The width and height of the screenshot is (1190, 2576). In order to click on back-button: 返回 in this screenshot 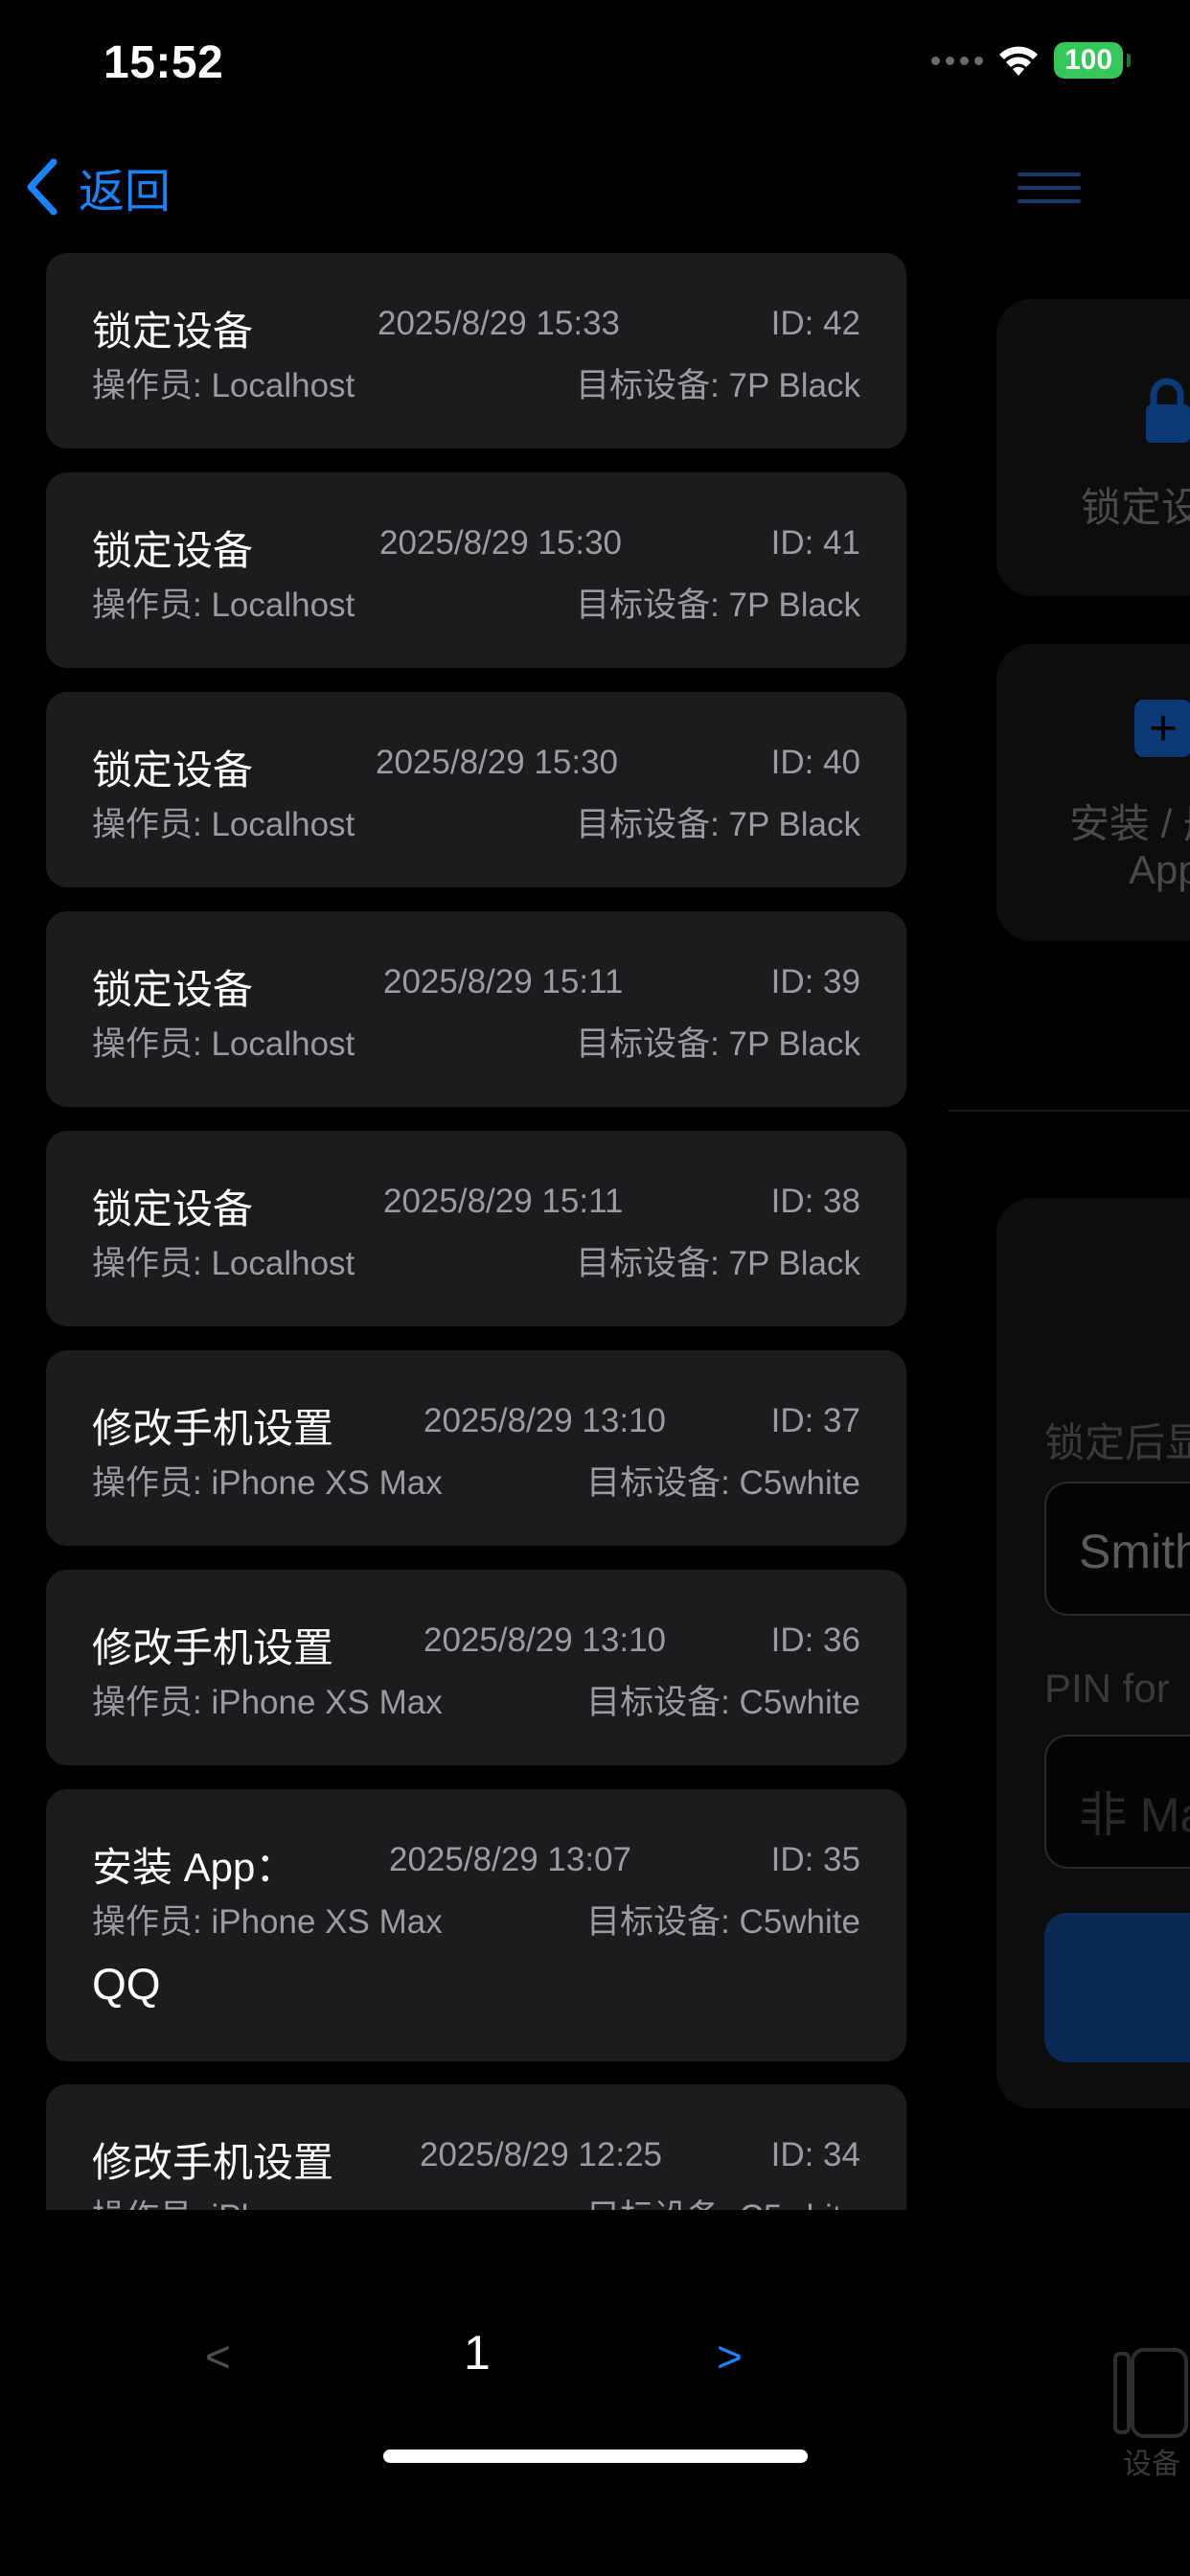, I will do `click(97, 186)`.